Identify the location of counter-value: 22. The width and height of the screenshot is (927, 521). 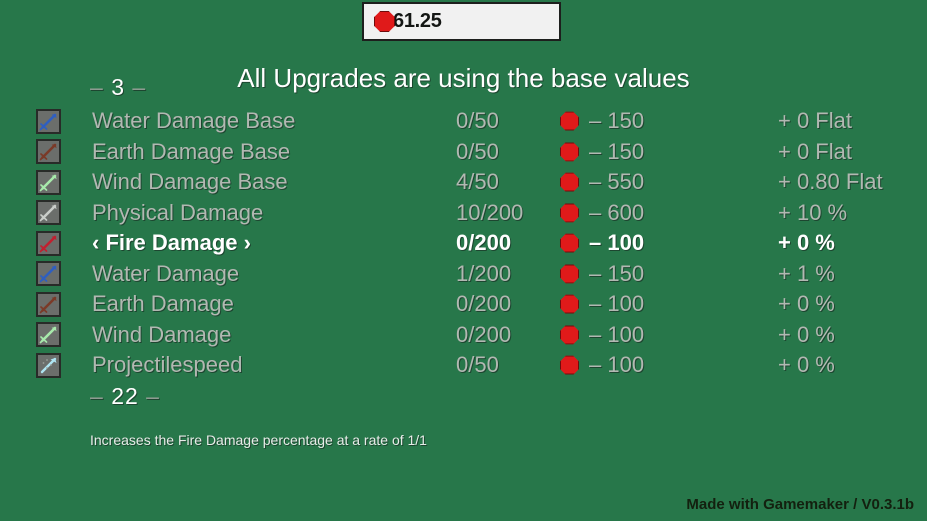
(125, 396).